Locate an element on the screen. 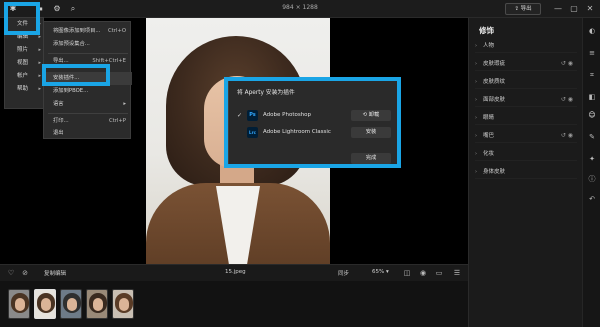 This screenshot has height=327, width=600. section-label: 身体皮肤 is located at coordinates (494, 172).